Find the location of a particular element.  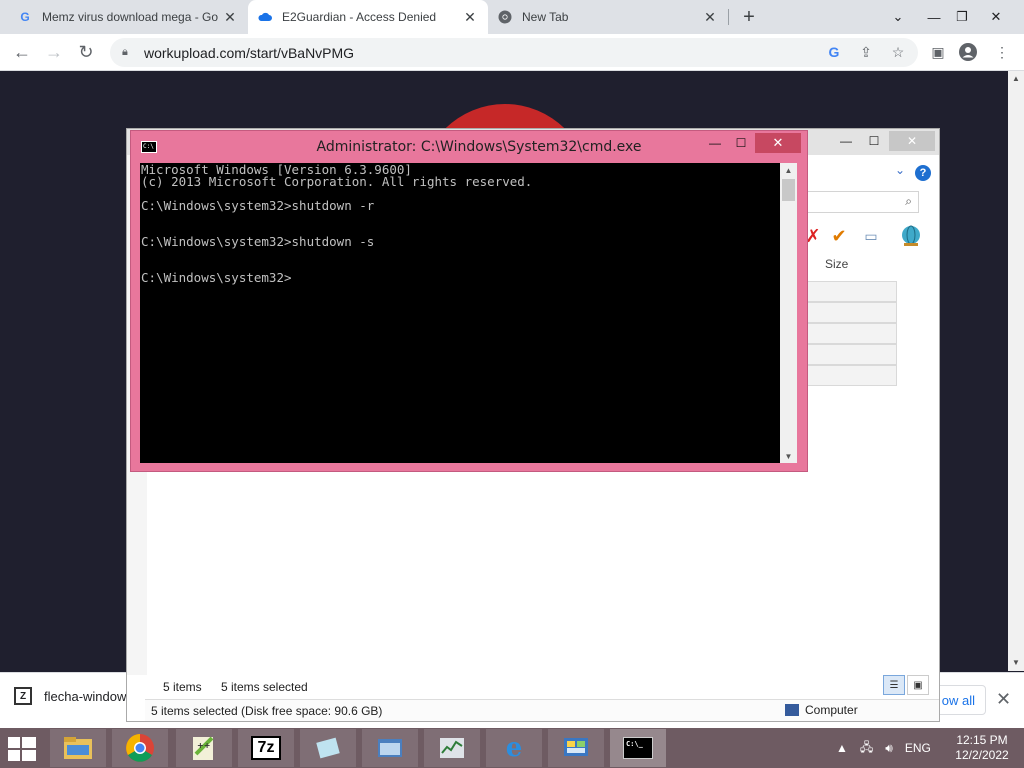

page-scrollbar: ▲ ▼ is located at coordinates (1016, 371).